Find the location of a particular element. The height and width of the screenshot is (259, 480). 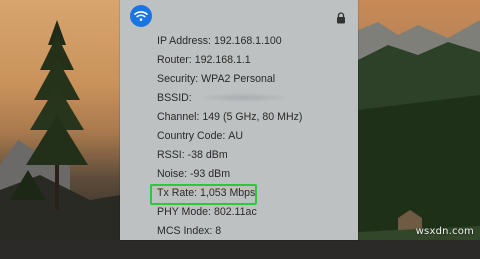

ip-address-row: IP Address: 192.168.1.100 is located at coordinates (254, 40).